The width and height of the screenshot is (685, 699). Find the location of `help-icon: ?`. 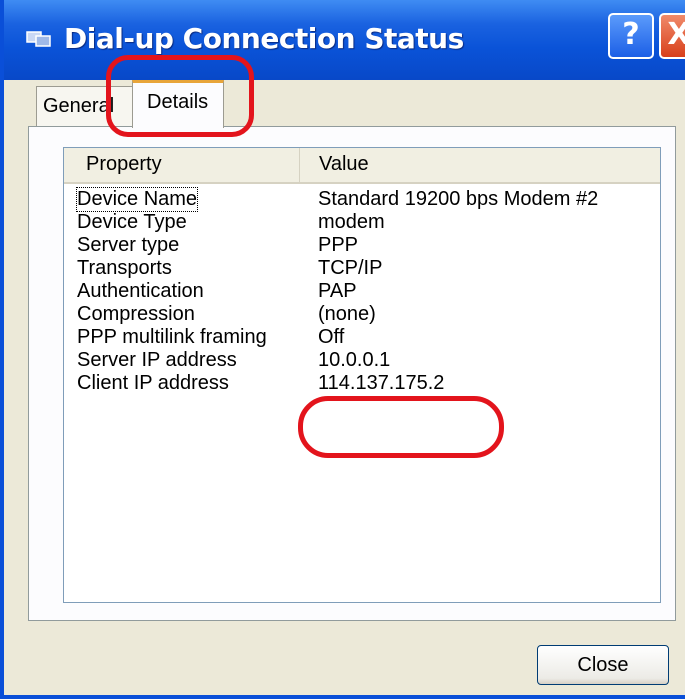

help-icon: ? is located at coordinates (631, 34).